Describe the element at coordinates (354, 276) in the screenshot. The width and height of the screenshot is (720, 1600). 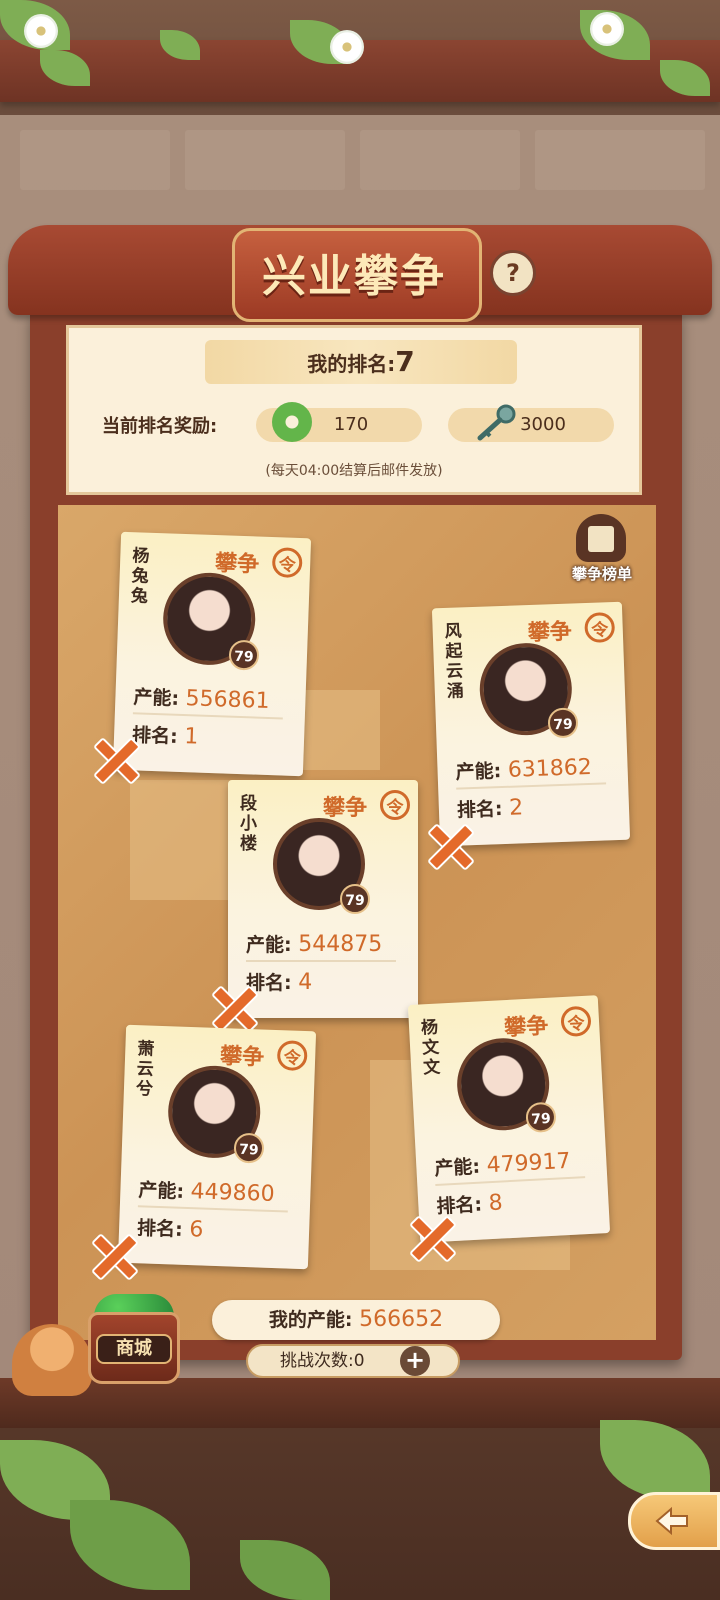
I see `page-title: 兴业攀争` at that location.